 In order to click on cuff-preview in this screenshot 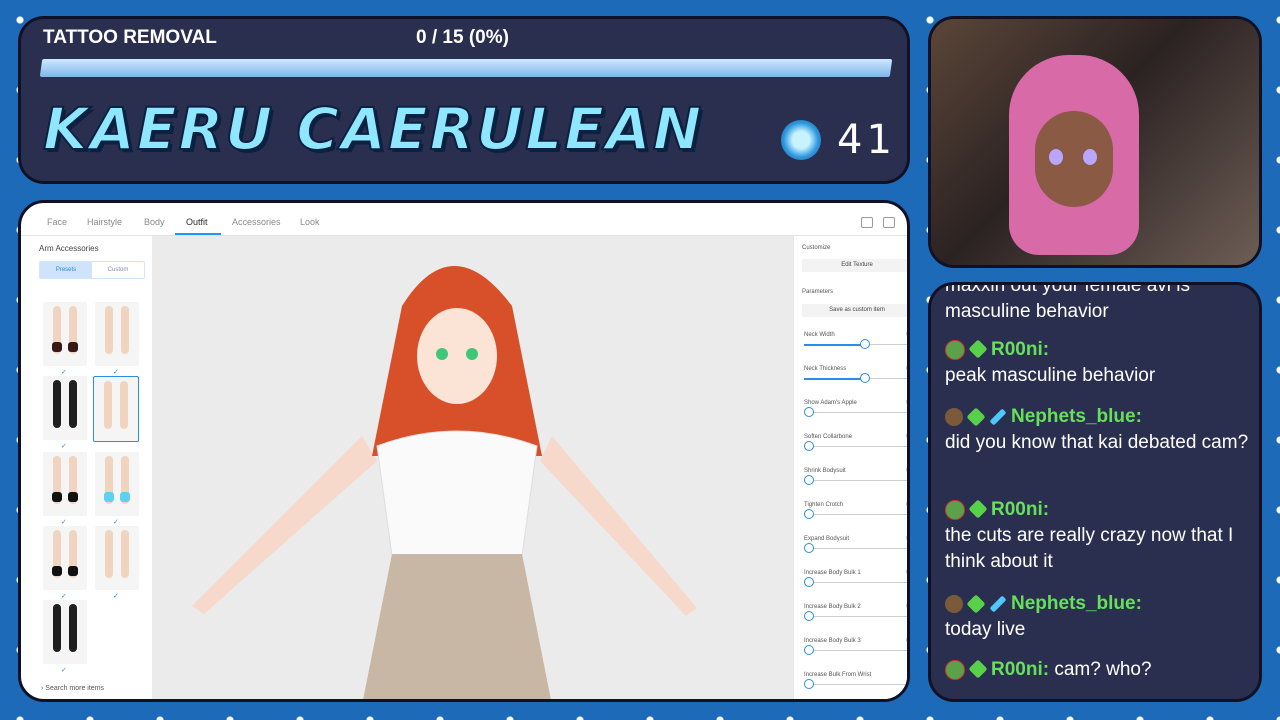, I will do `click(57, 347)`.